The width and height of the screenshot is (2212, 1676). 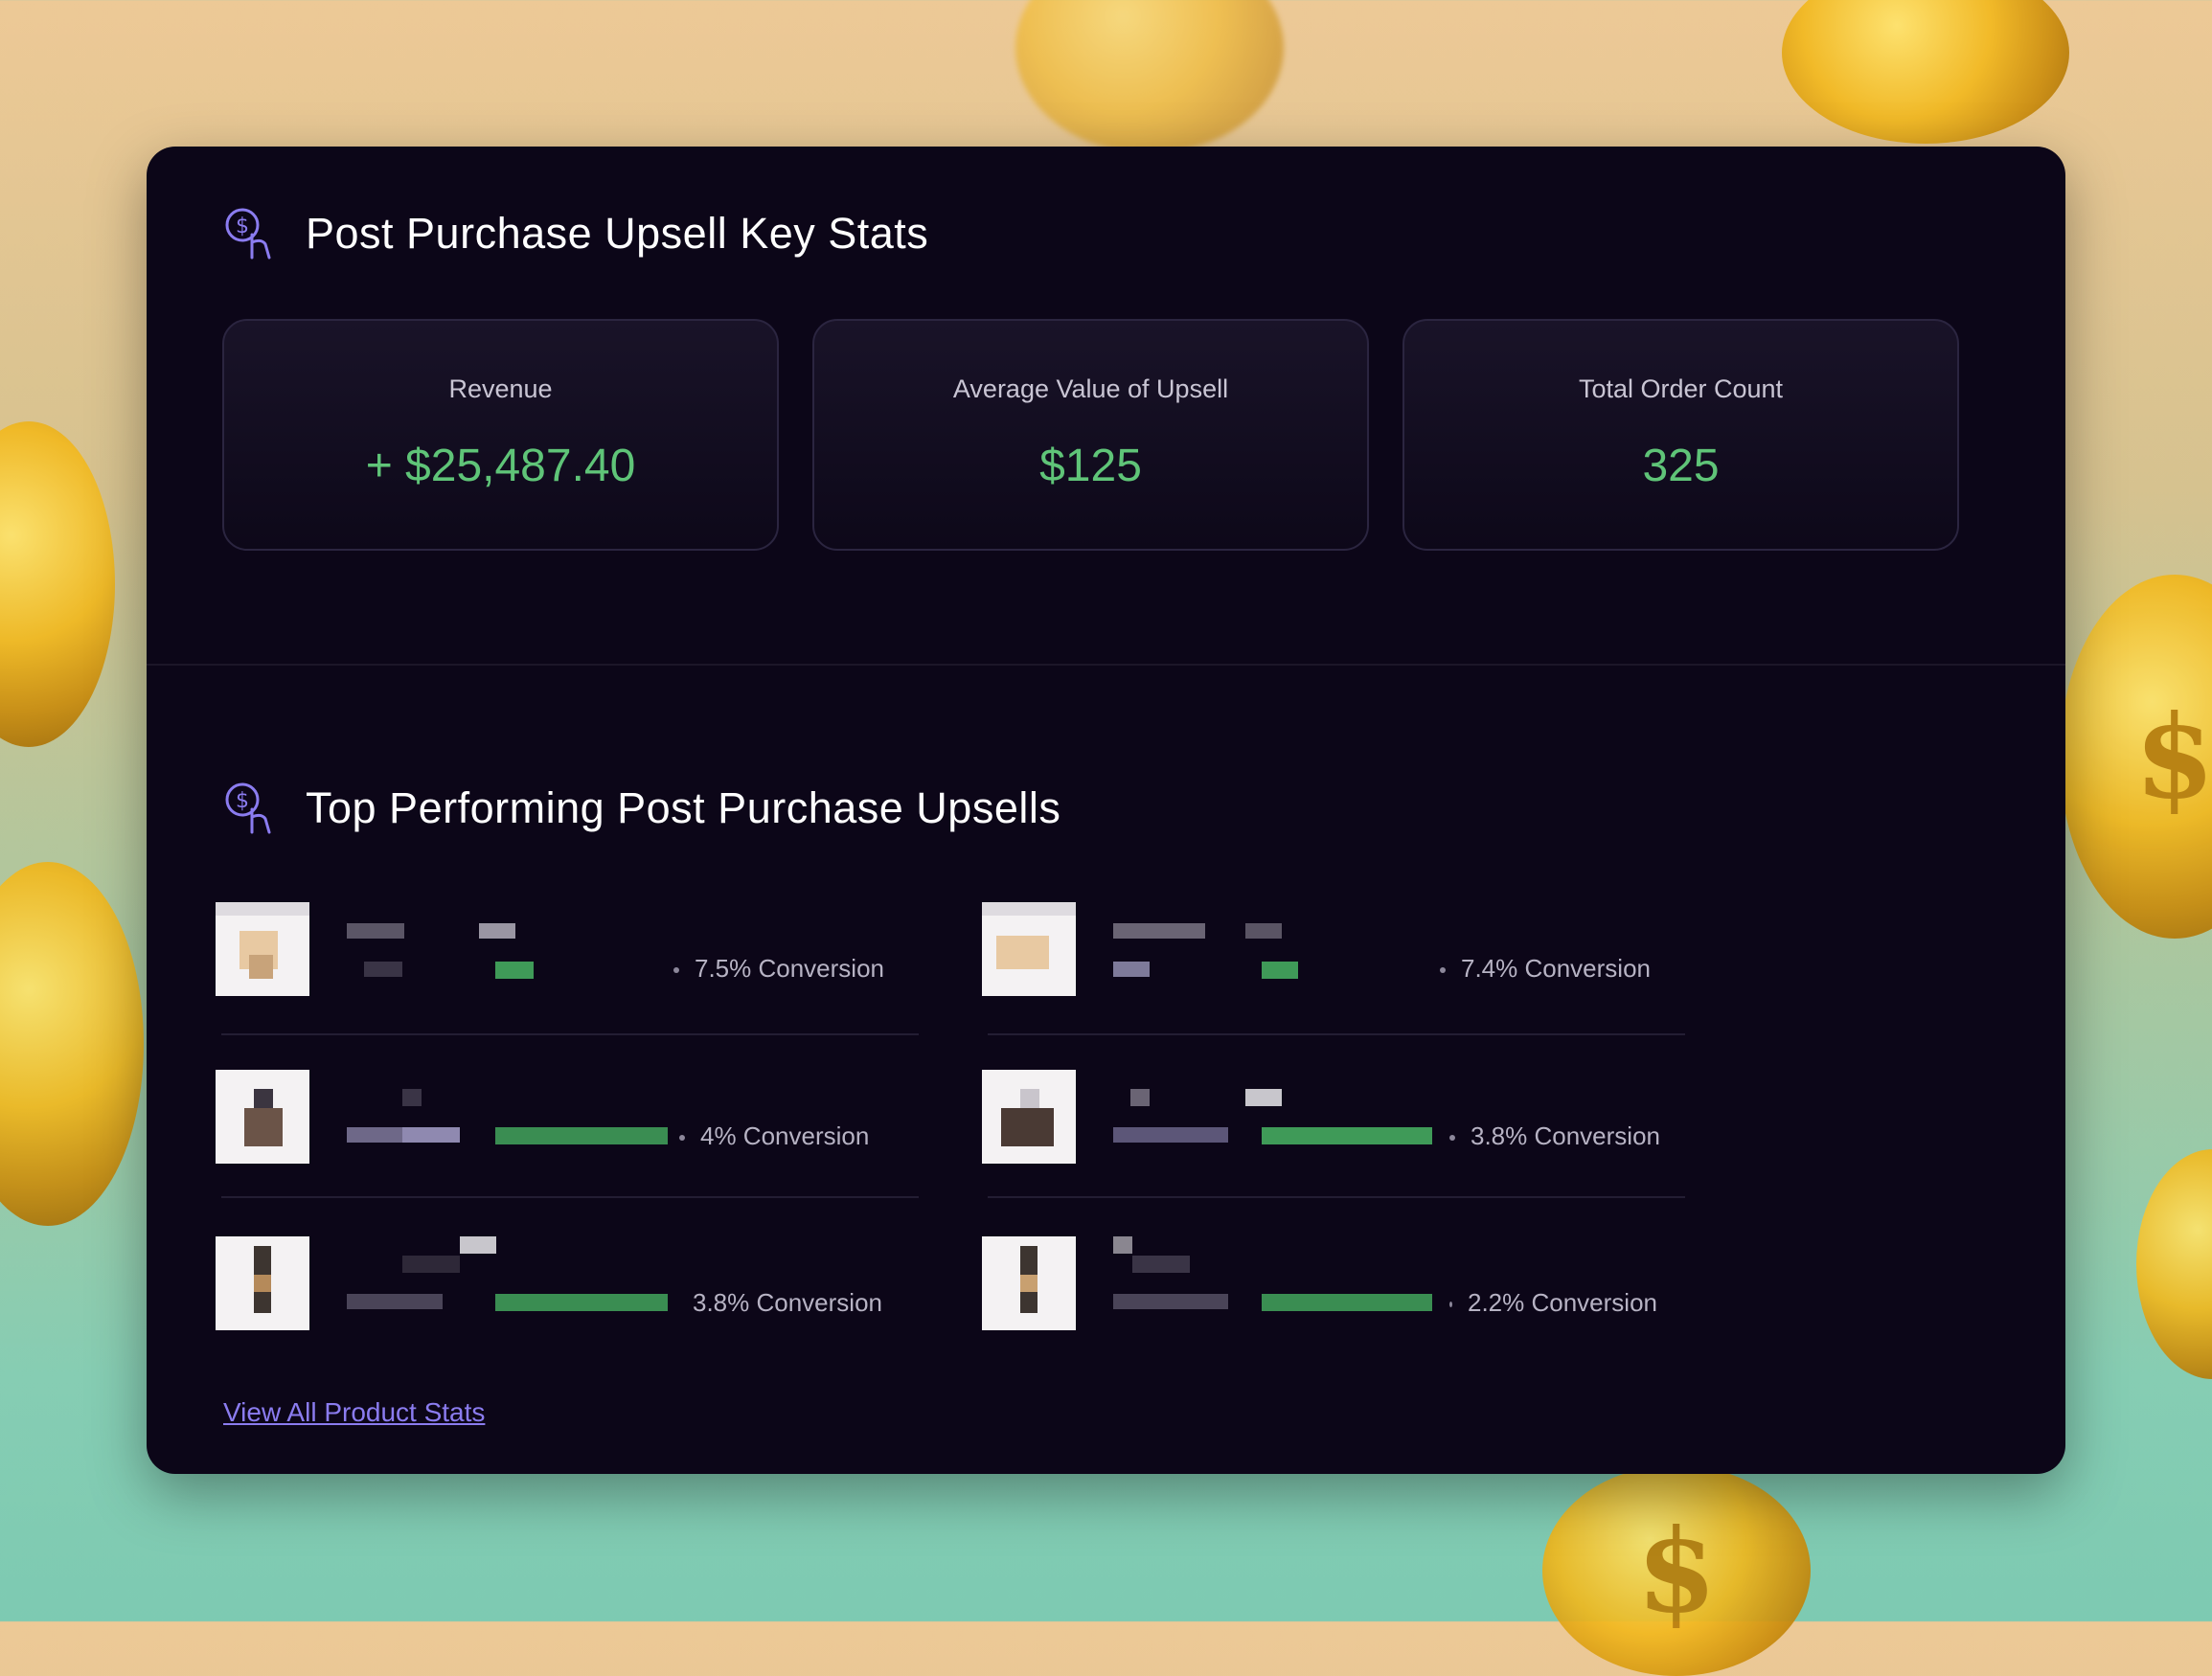 What do you see at coordinates (1545, 969) in the screenshot?
I see `conversion-rate: 7.4% Conversion` at bounding box center [1545, 969].